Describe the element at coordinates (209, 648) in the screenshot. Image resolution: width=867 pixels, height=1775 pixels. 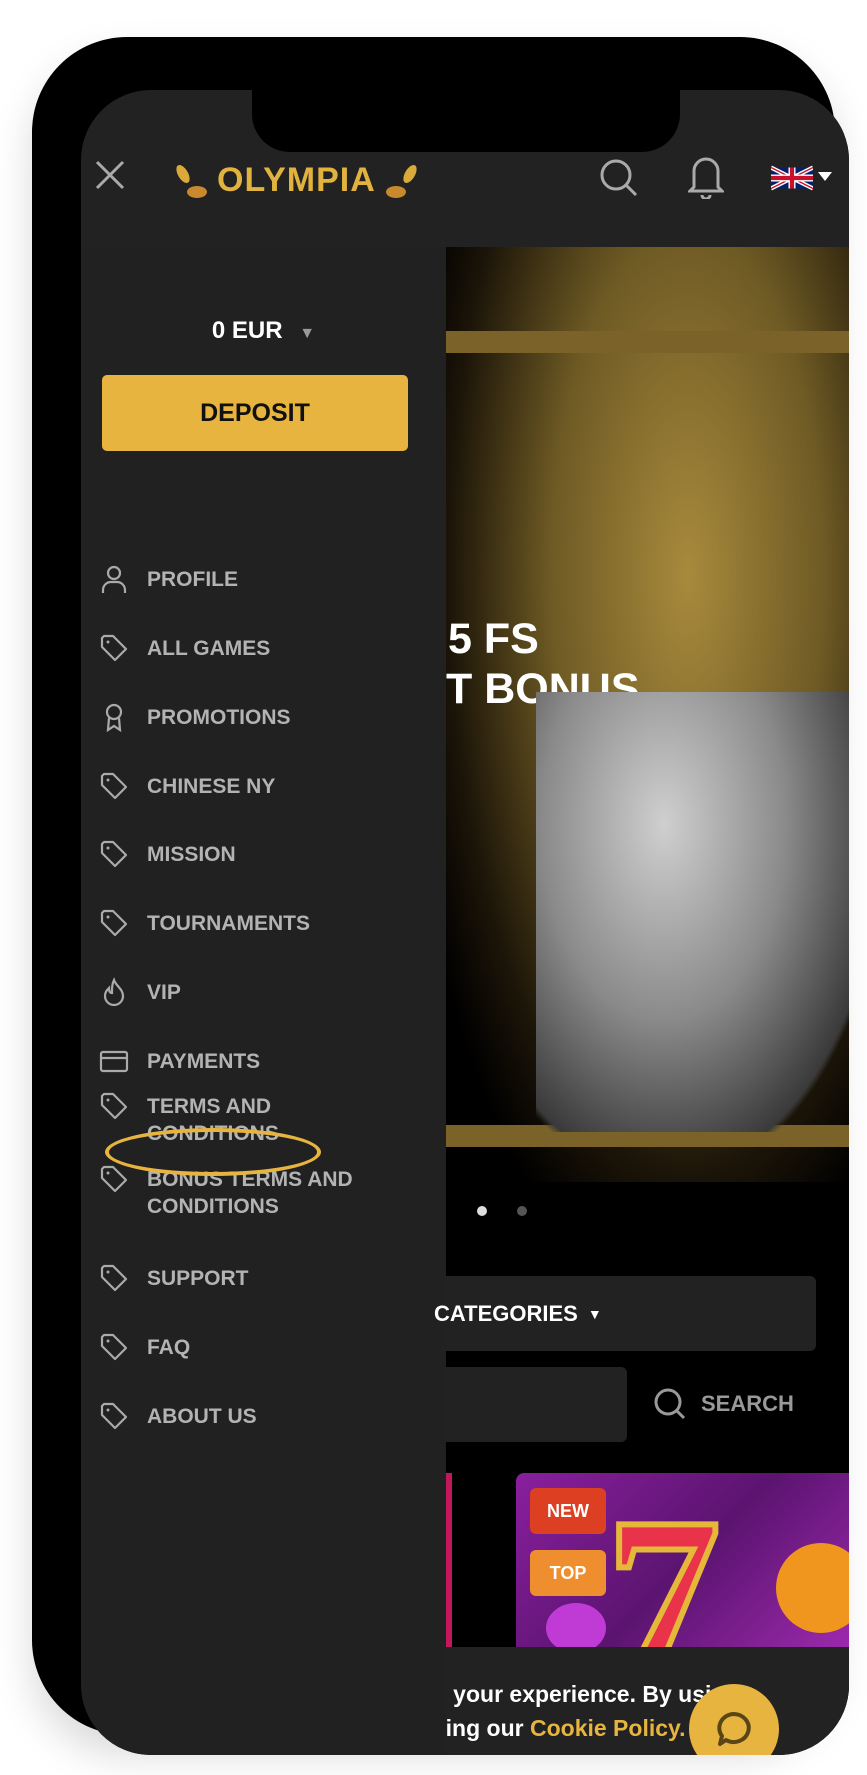
I see `sidebar-item-label: ALL GAMES` at that location.